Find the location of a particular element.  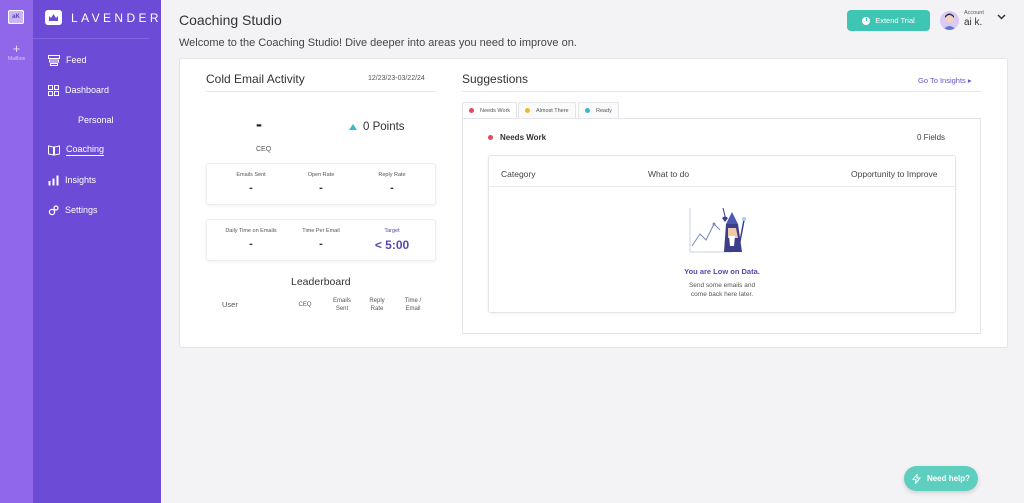

sidebar-item-settings: Settings is located at coordinates (73, 210).